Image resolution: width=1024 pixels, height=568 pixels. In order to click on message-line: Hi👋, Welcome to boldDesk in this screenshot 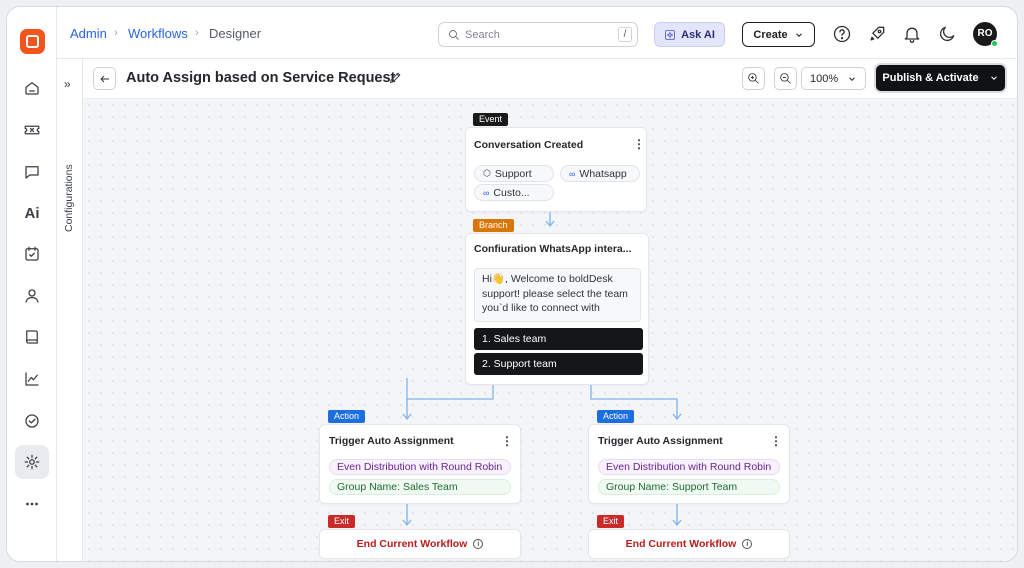, I will do `click(547, 279)`.